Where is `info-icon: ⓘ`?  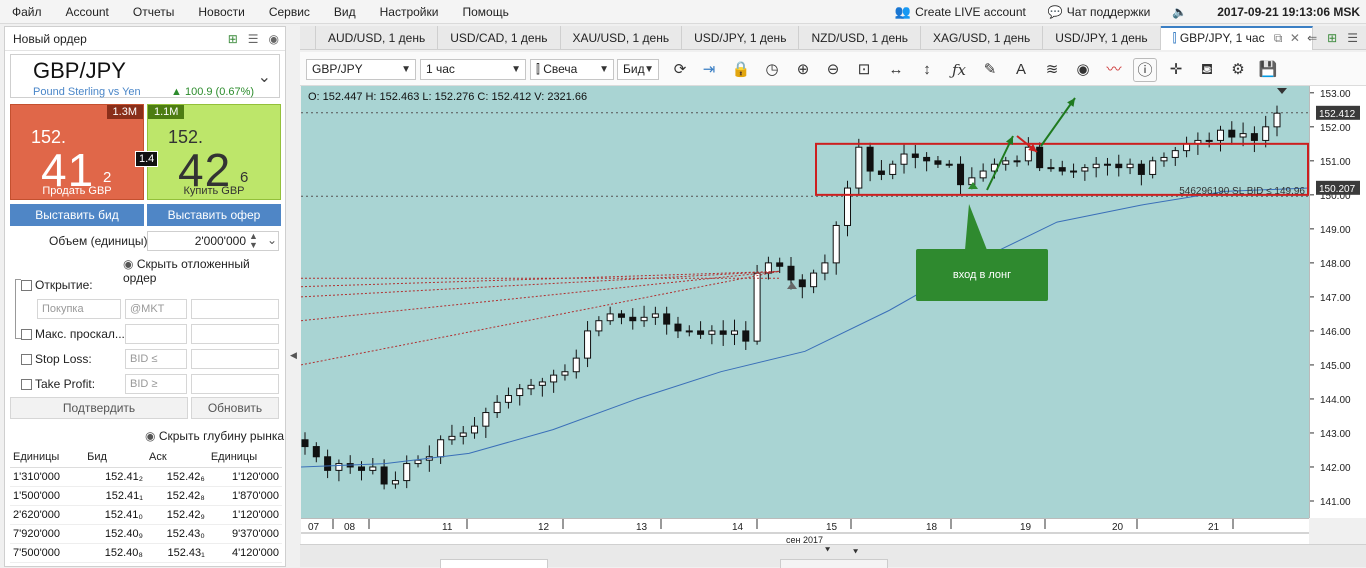 info-icon: ⓘ is located at coordinates (1145, 70).